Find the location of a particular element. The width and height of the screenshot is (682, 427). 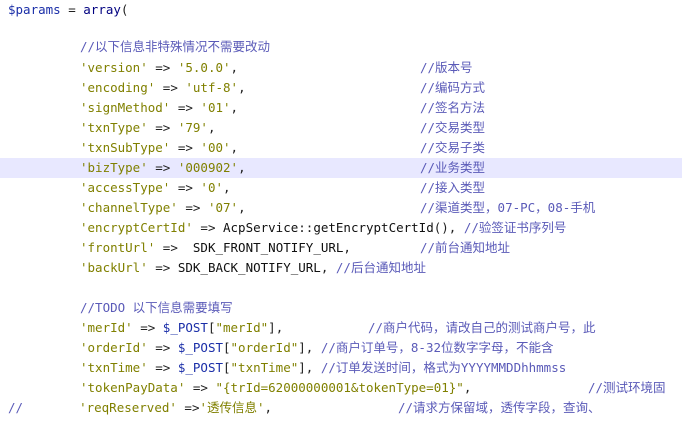

line-comment: //交易子类 is located at coordinates (453, 147).